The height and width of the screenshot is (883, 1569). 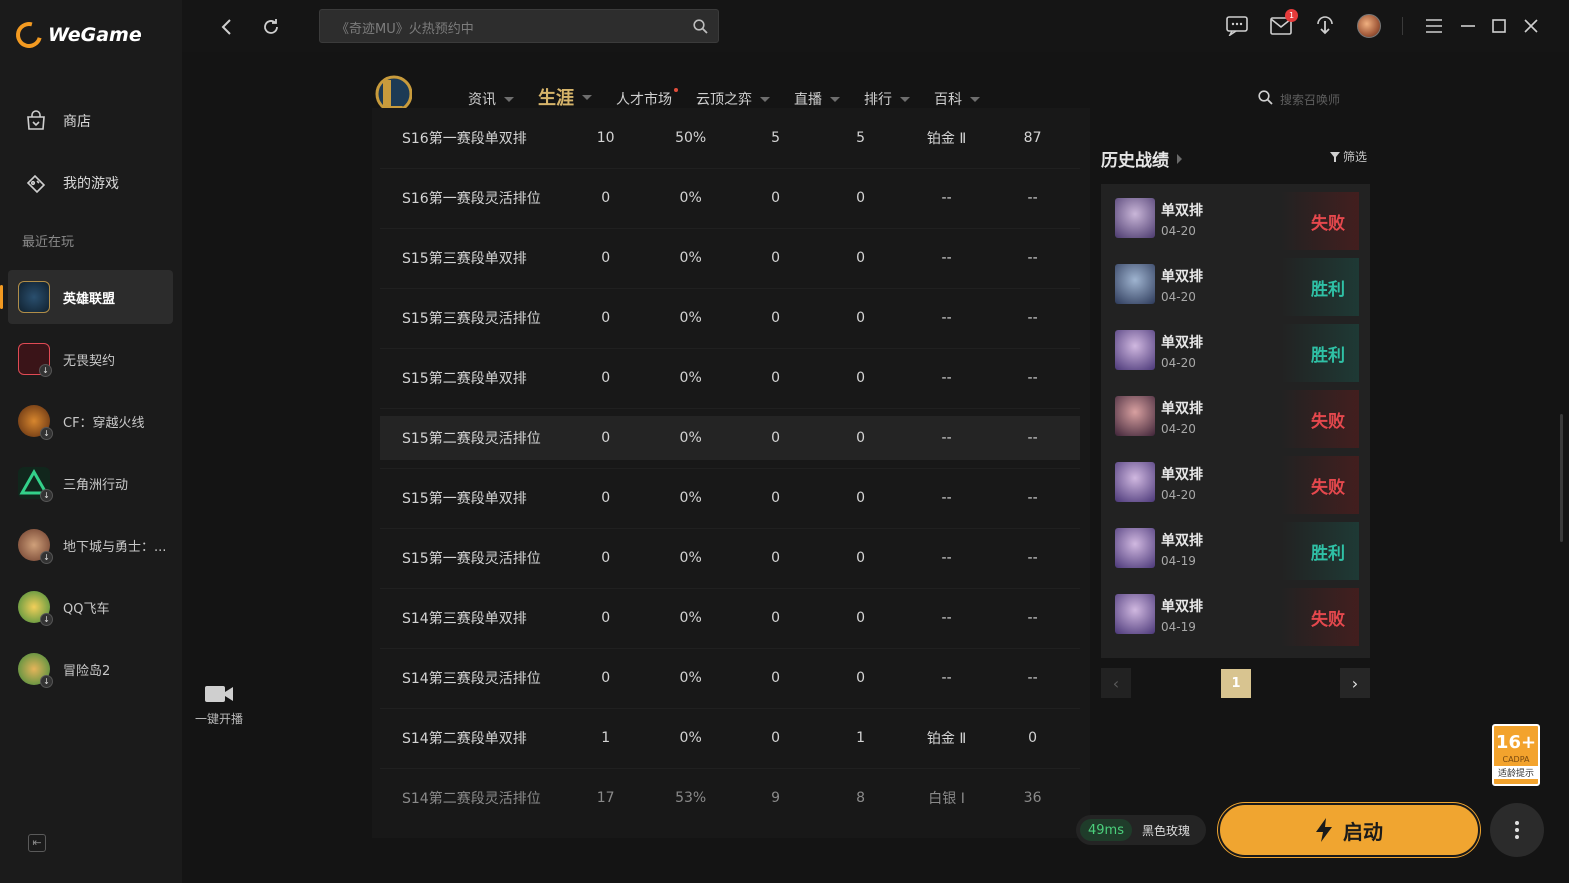 What do you see at coordinates (37, 843) in the screenshot?
I see `collapse-sidebar-icon: ⇤` at bounding box center [37, 843].